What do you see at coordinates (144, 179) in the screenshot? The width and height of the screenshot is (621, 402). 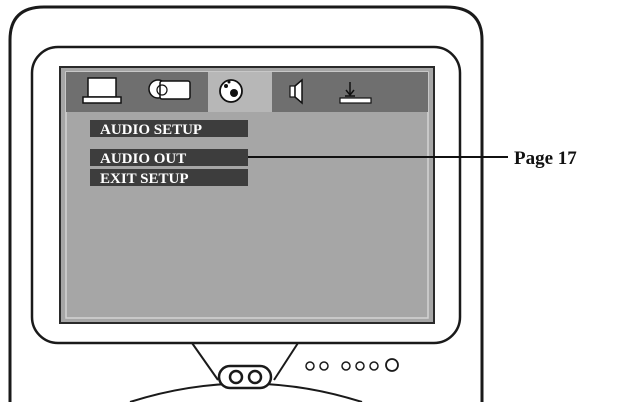 I see `menu-item-exit-setup: EXIT SETUP` at bounding box center [144, 179].